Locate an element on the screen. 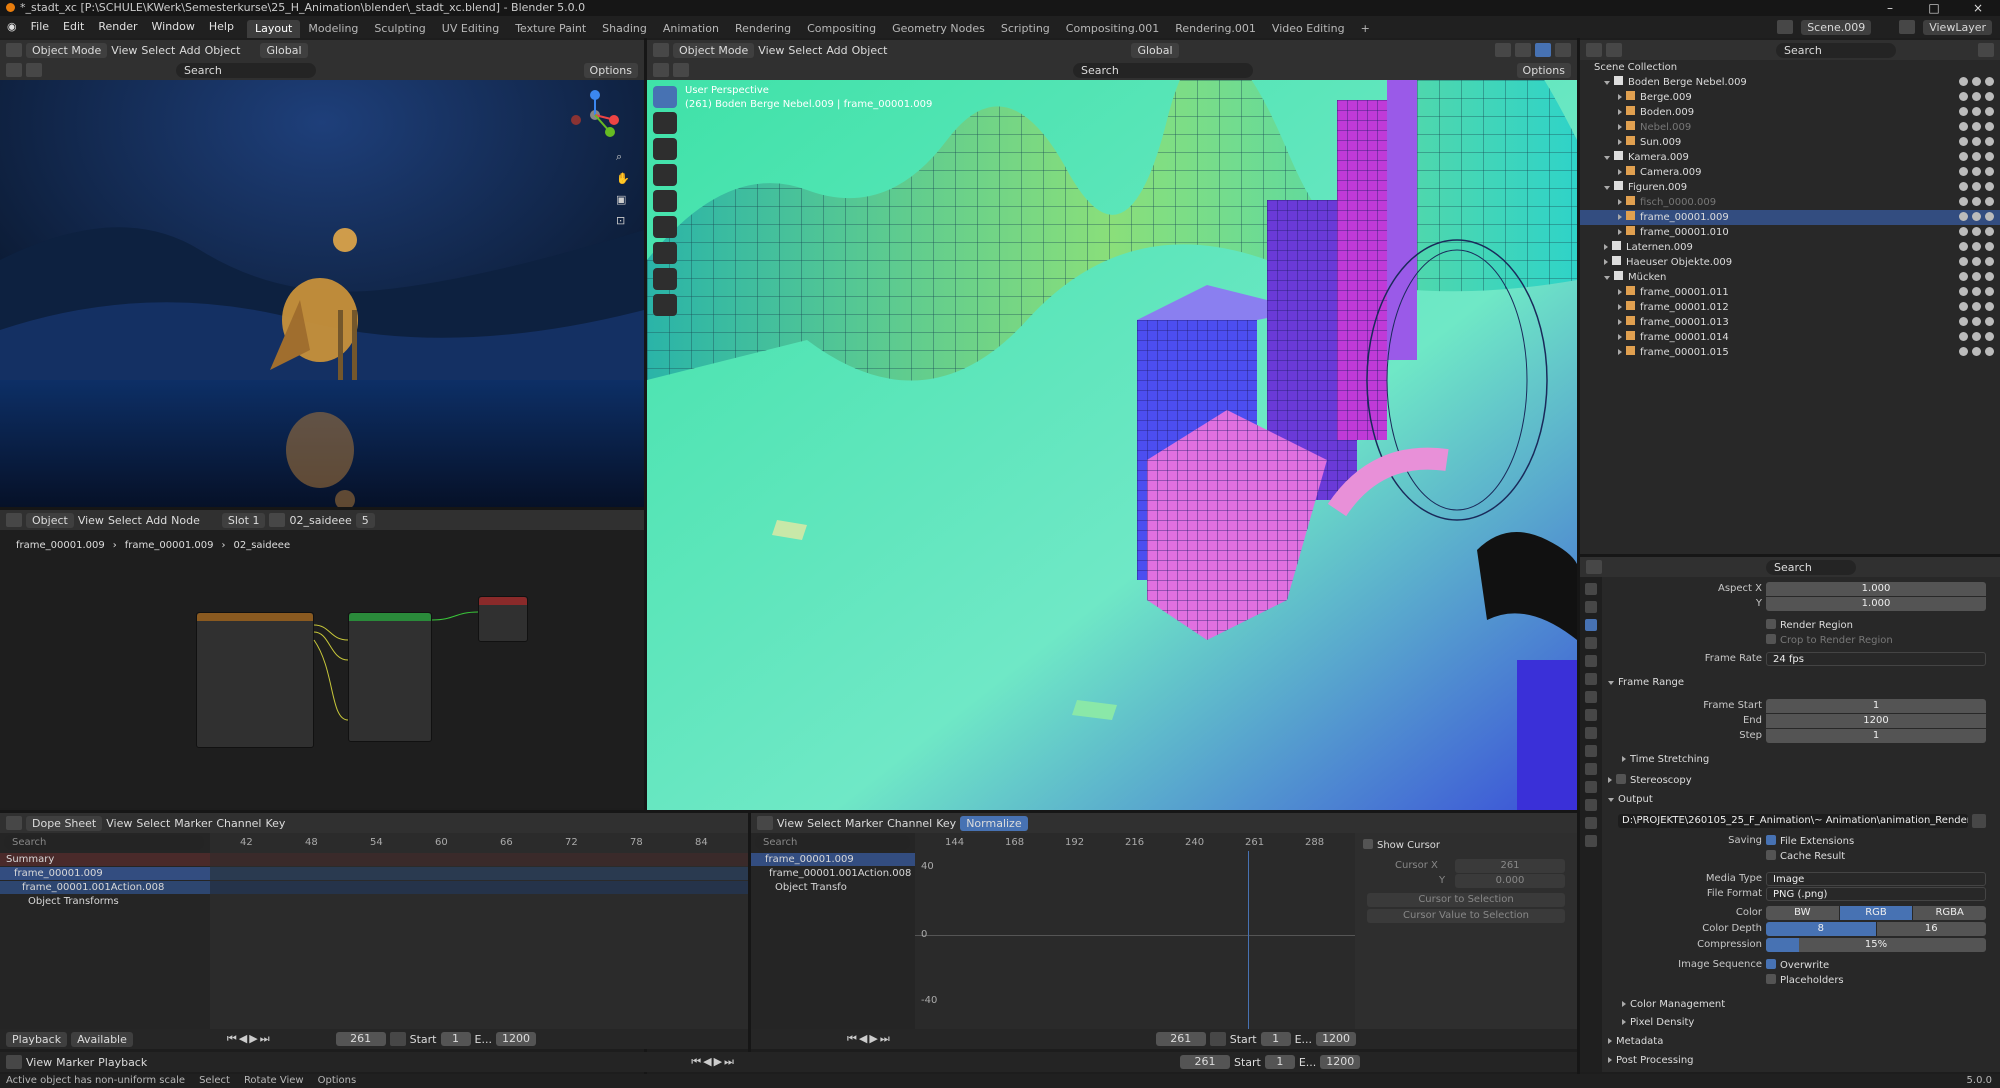  material-users: 5 is located at coordinates (365, 520).